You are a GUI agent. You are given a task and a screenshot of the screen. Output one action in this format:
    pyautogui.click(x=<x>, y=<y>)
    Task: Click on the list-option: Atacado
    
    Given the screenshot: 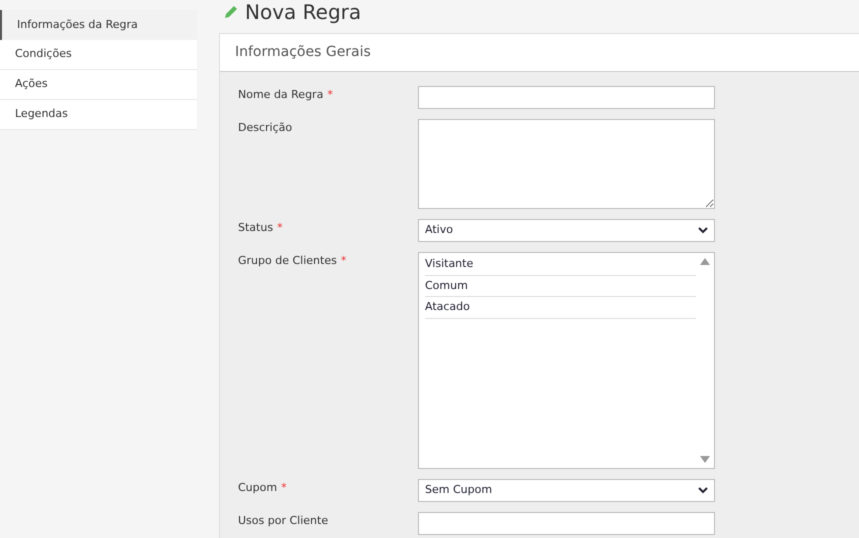 What is the action you would take?
    pyautogui.click(x=560, y=307)
    